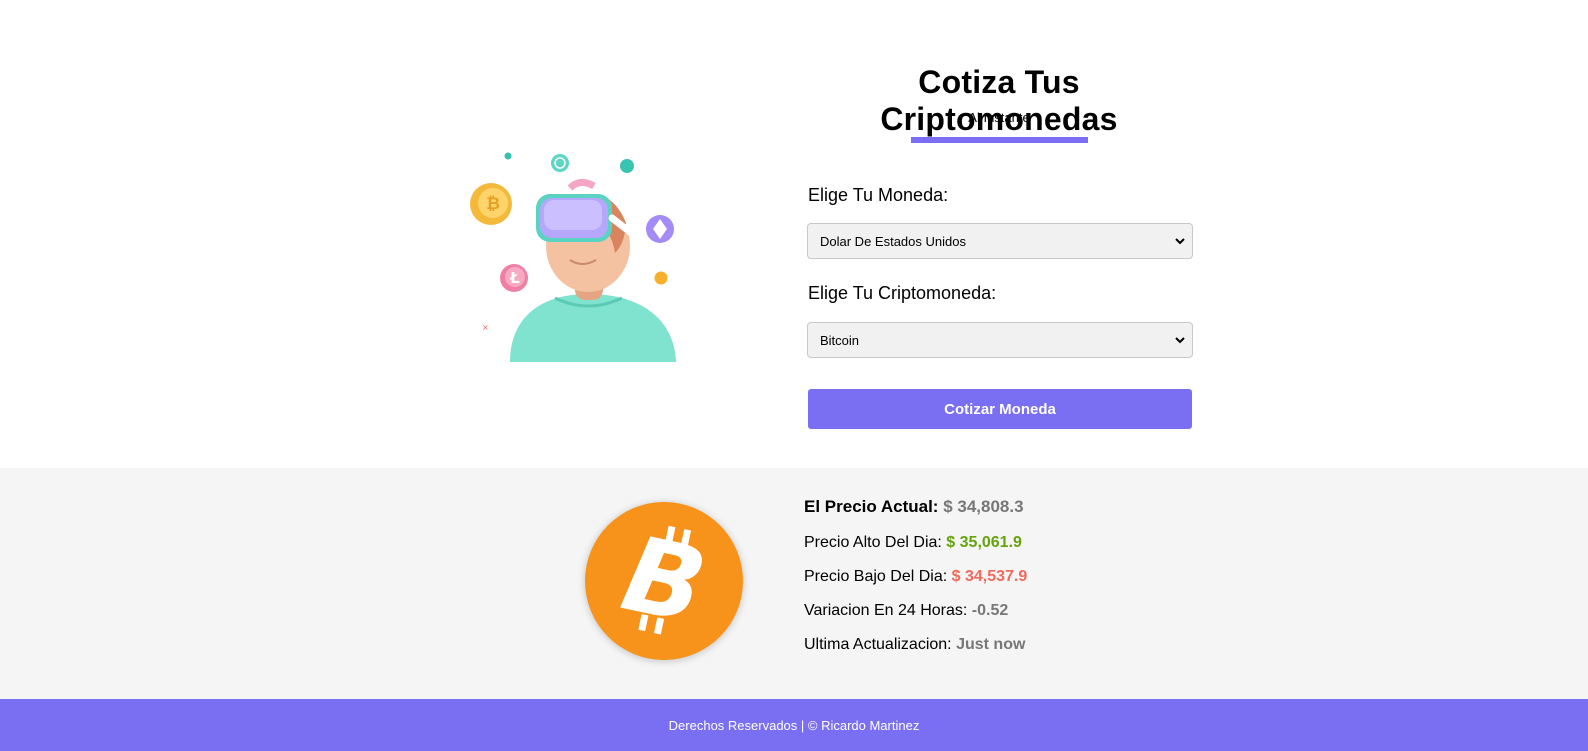  I want to click on low-price-value: $ 34,537.9, so click(989, 576).